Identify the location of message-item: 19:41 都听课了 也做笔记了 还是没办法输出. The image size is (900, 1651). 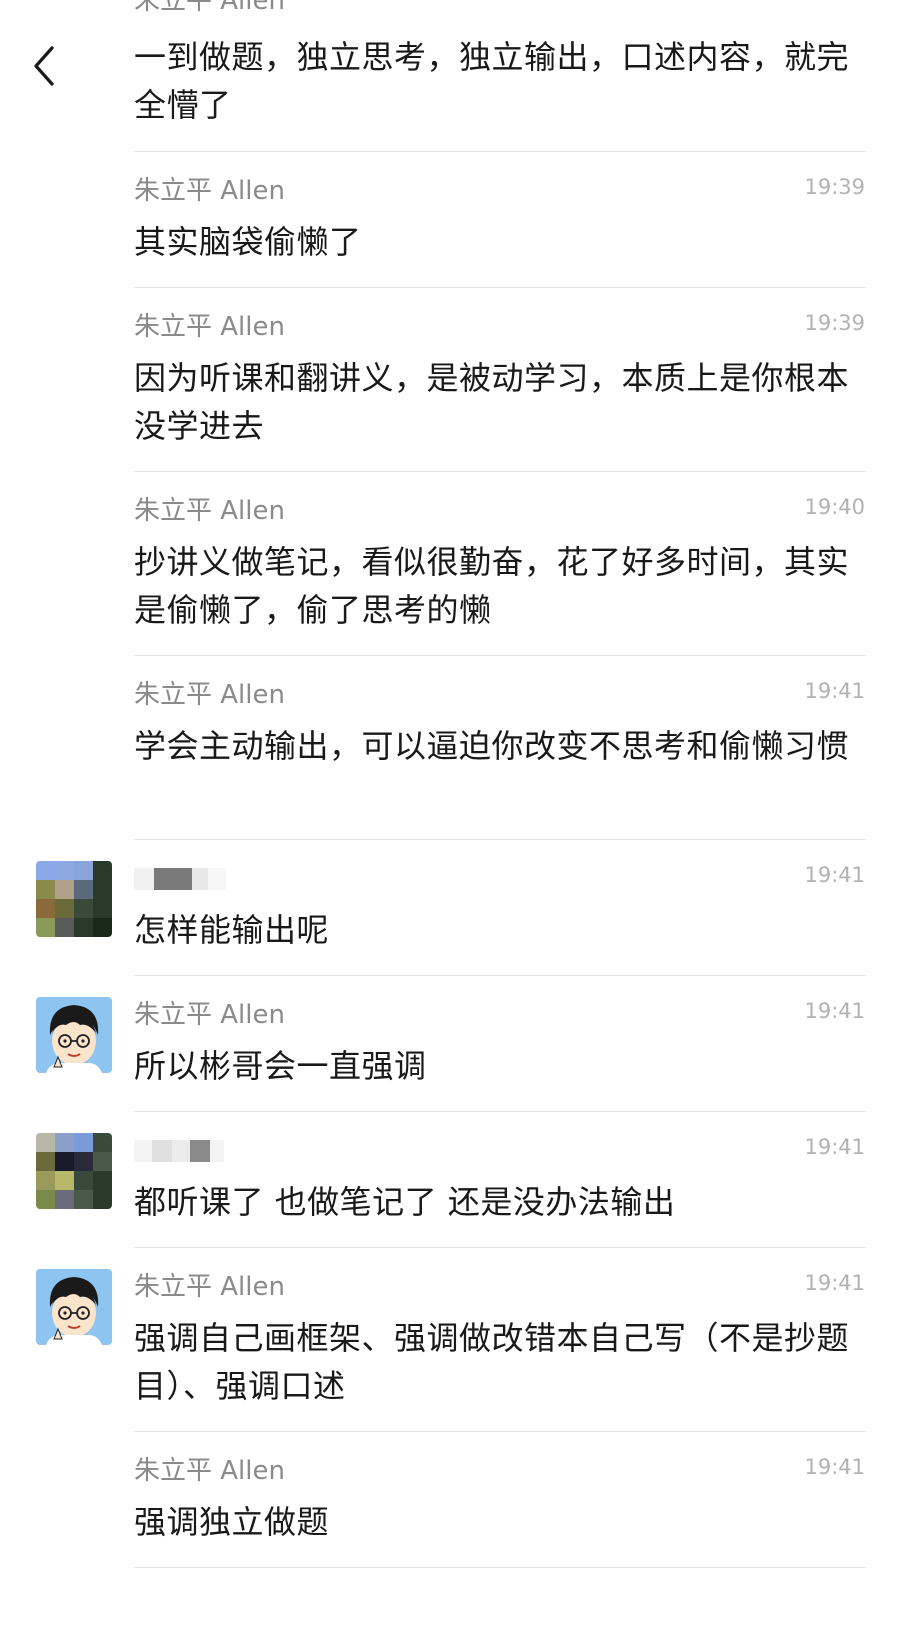
(450, 1180).